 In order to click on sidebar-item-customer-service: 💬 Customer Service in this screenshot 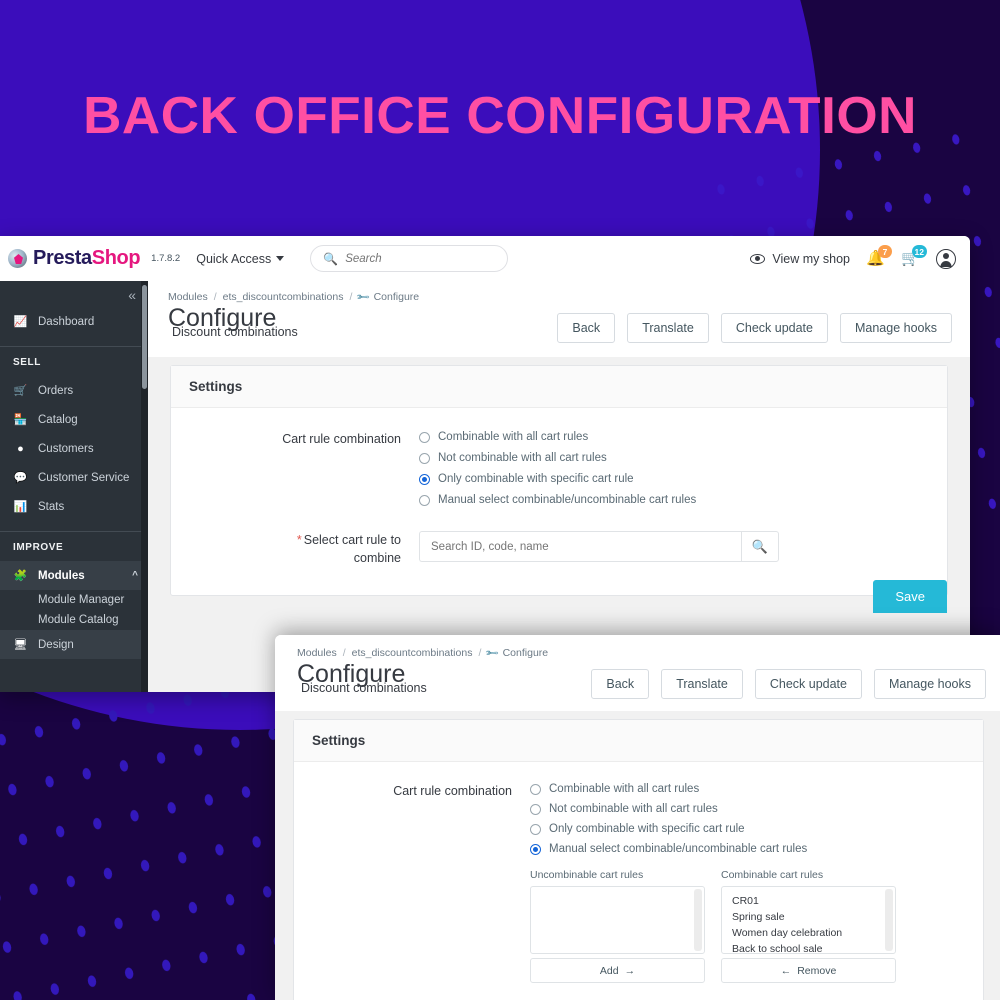, I will do `click(74, 477)`.